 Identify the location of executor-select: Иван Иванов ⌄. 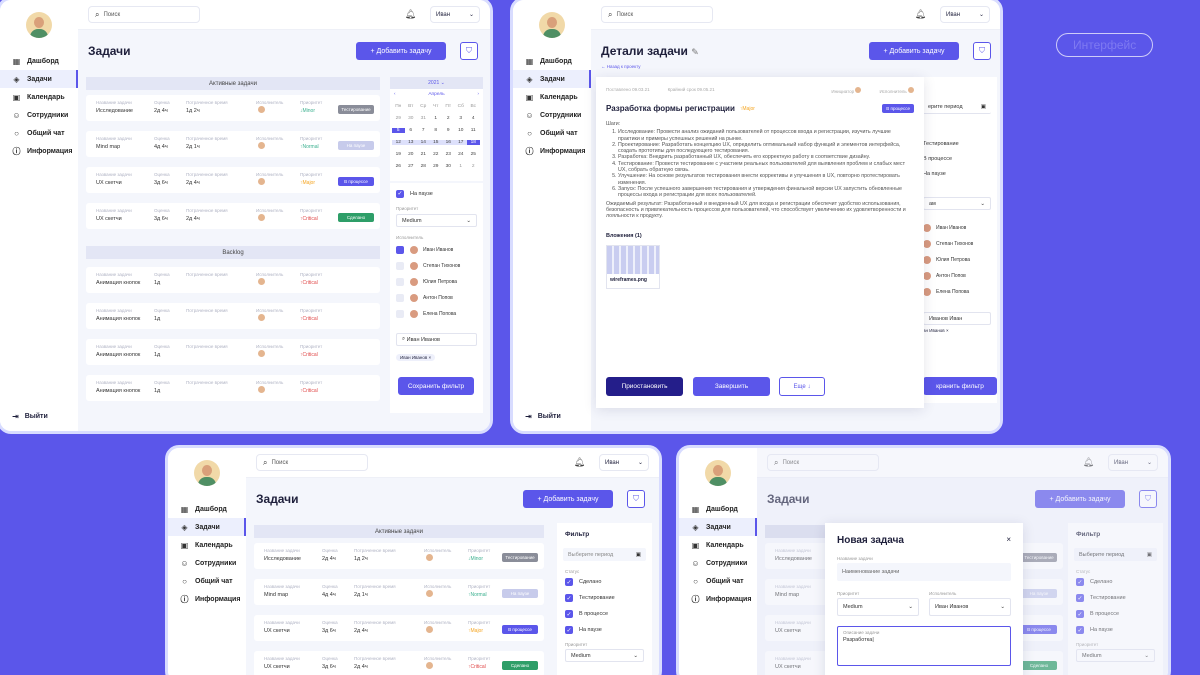
(970, 607).